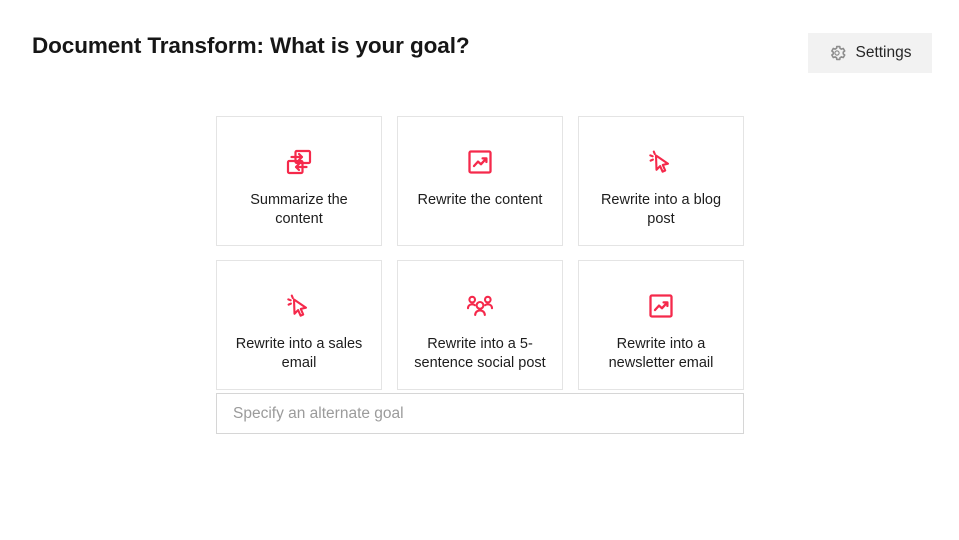  I want to click on page-title: Document Transform: What is your goal?, so click(251, 45).